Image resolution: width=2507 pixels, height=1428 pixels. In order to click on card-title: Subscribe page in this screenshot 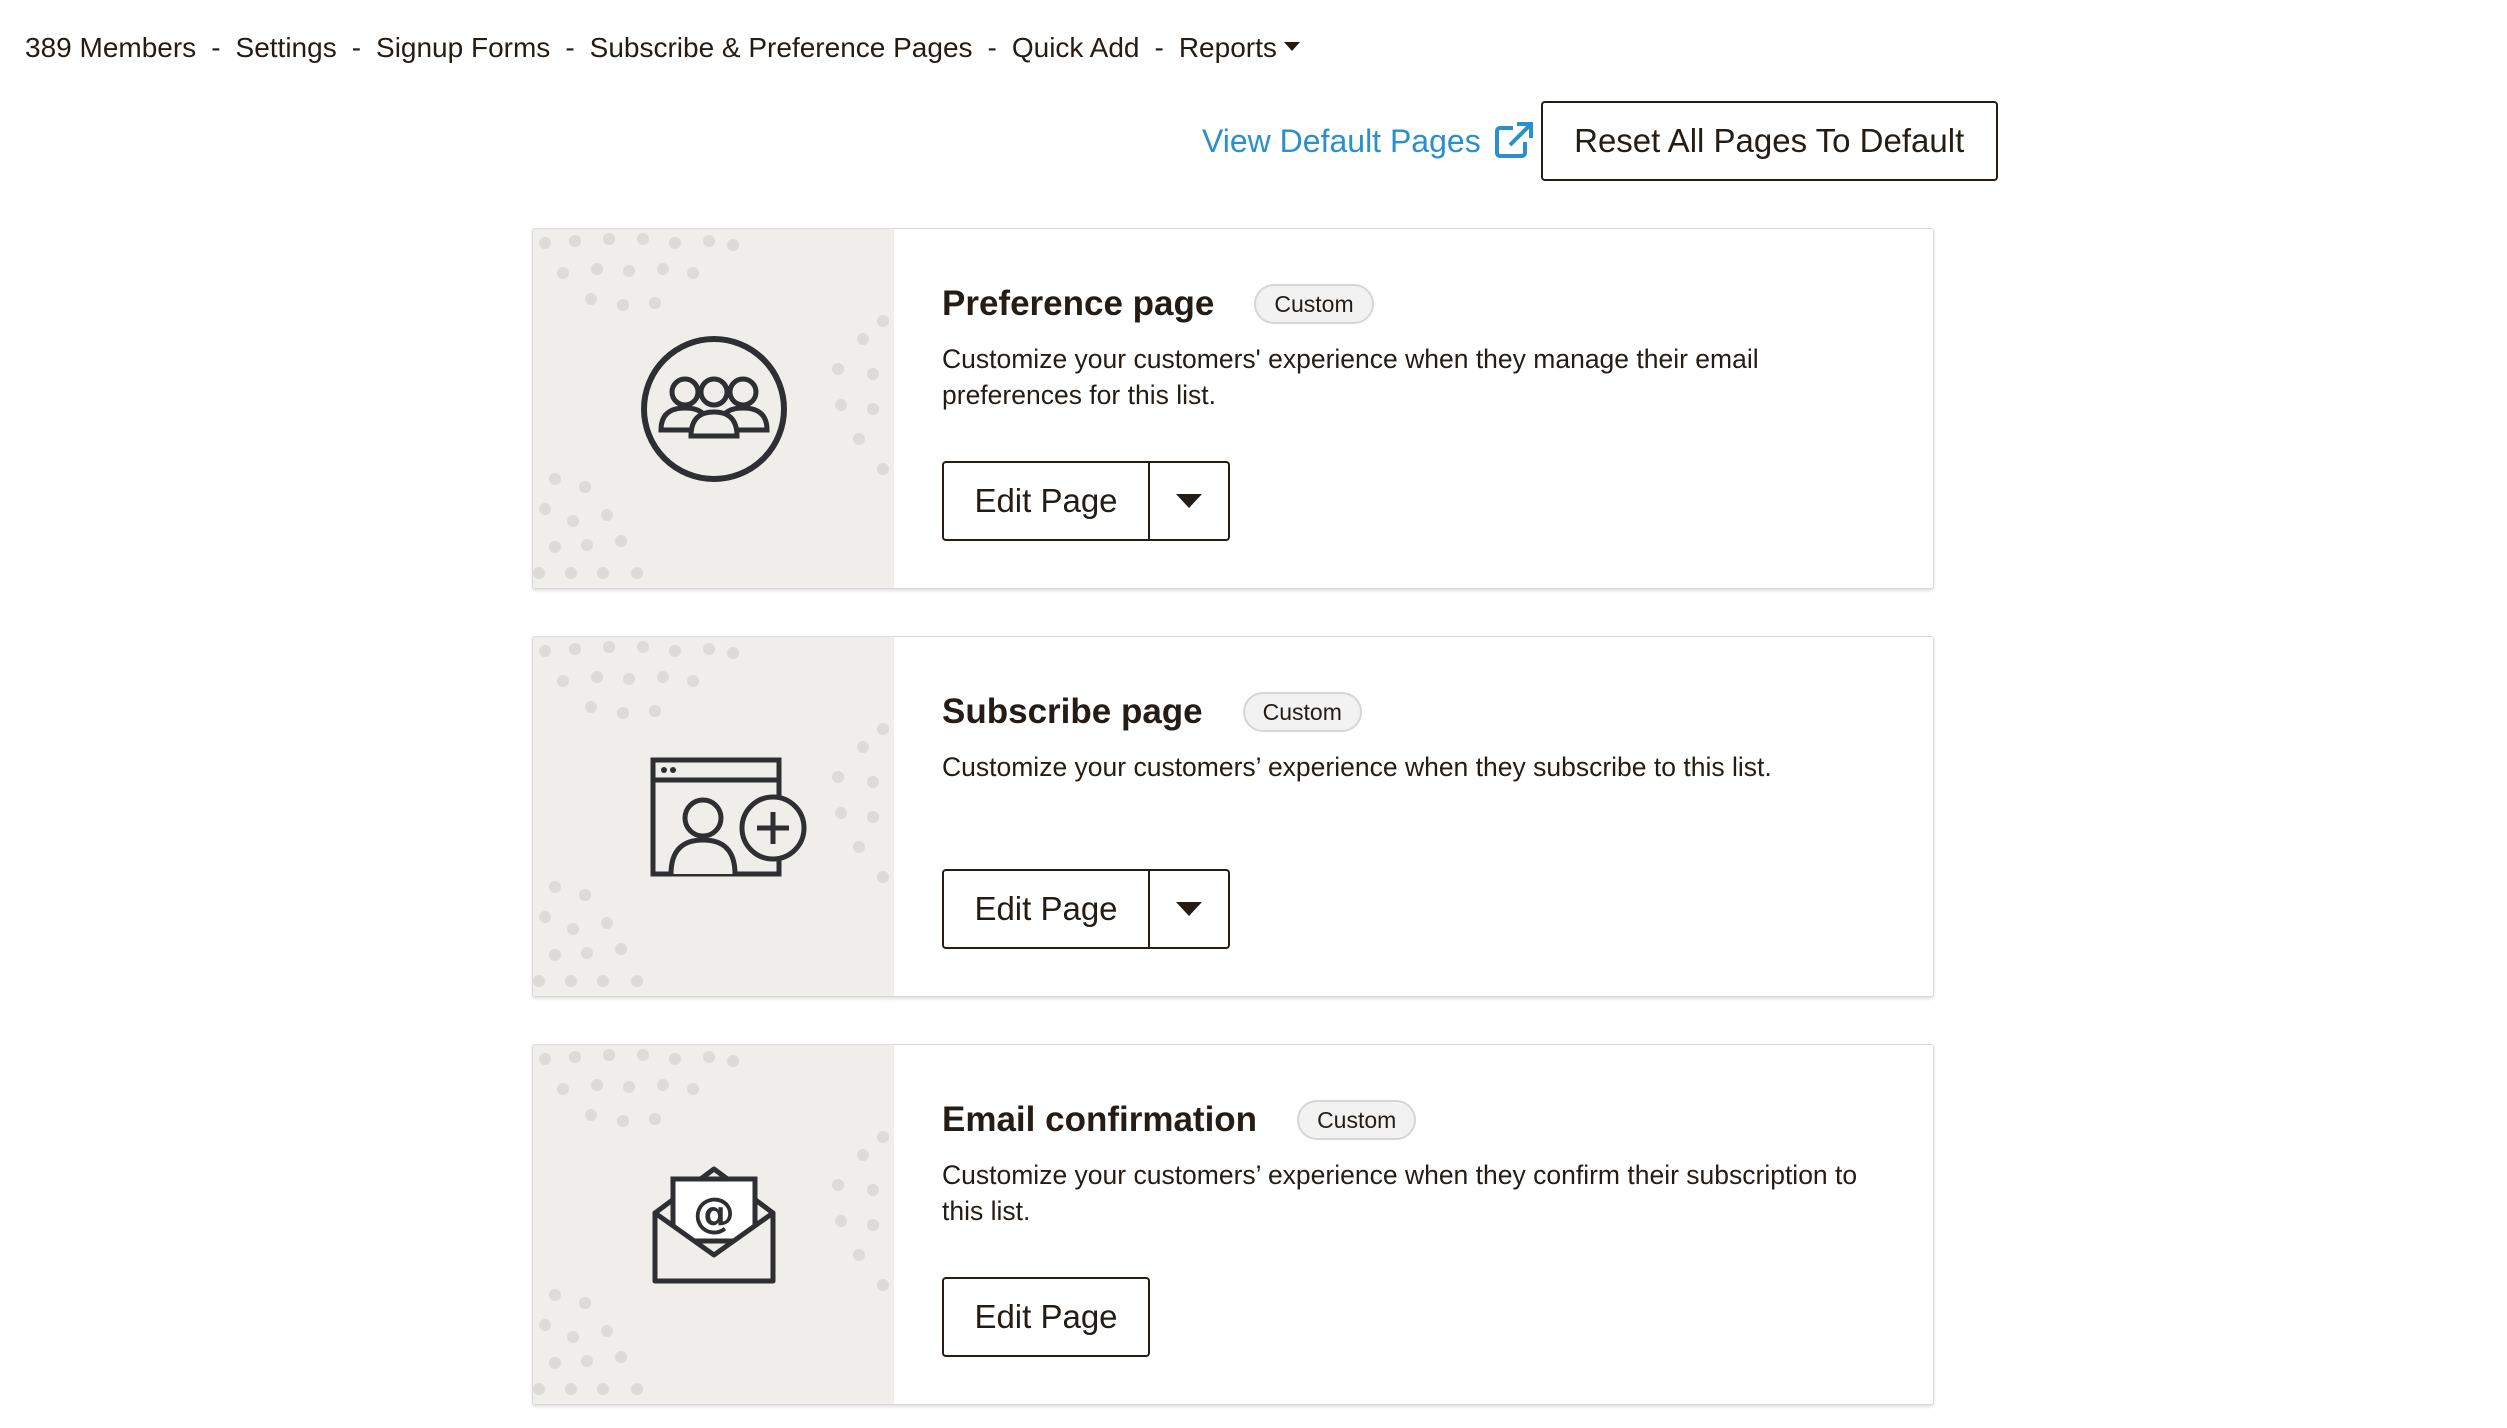, I will do `click(1072, 711)`.